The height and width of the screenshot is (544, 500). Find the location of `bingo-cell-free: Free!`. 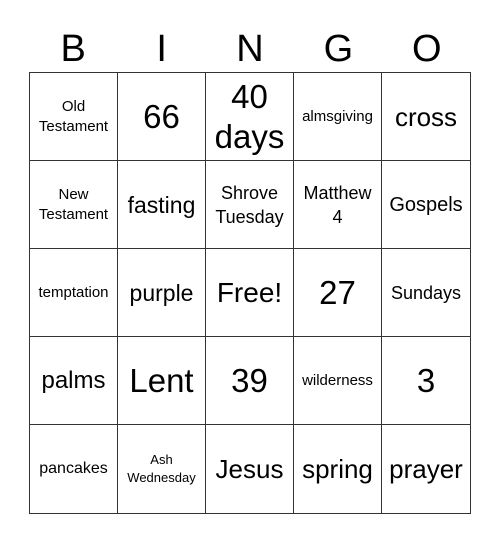

bingo-cell-free: Free! is located at coordinates (250, 293).